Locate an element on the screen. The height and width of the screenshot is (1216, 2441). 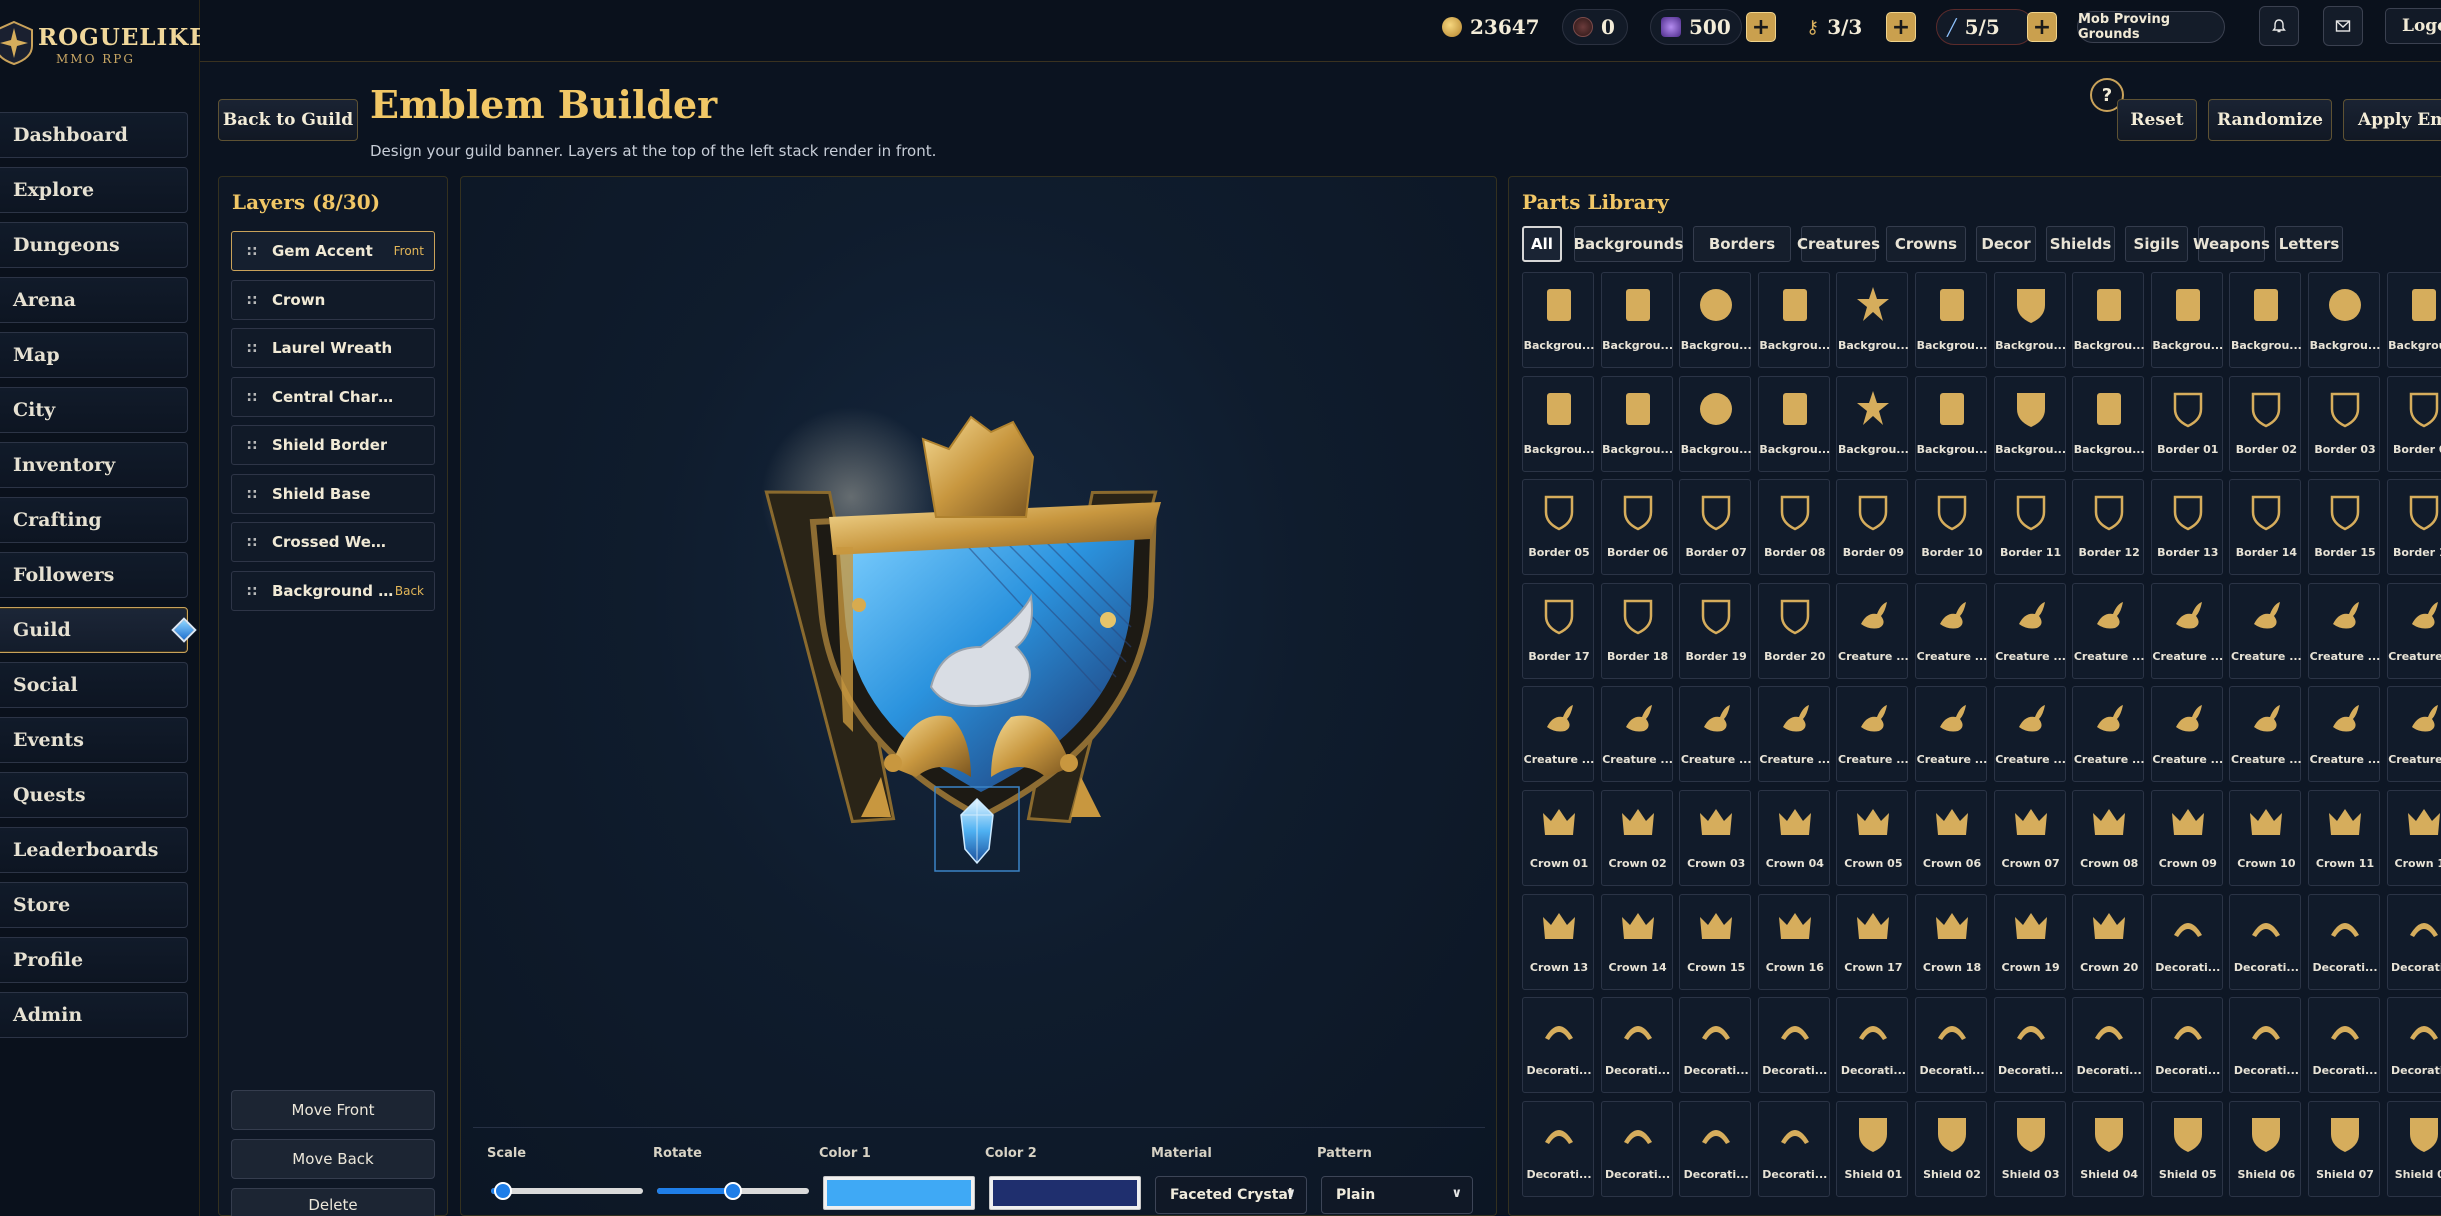
part-tile: Border 19 is located at coordinates (1715, 630).